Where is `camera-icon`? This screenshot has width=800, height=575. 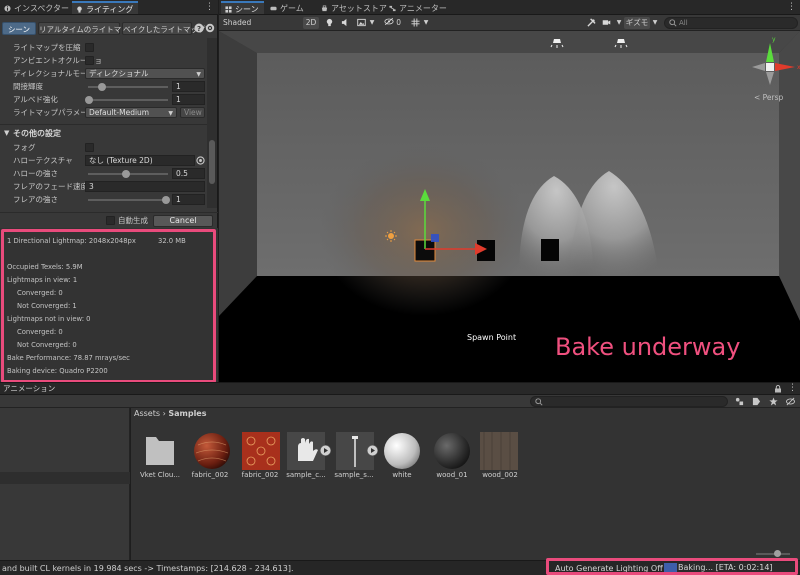 camera-icon is located at coordinates (606, 22).